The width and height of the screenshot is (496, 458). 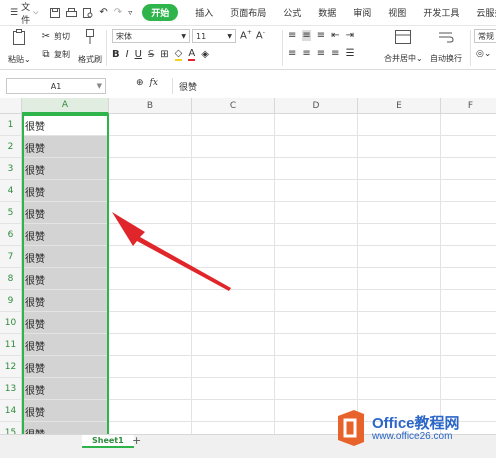 I want to click on red-arrow-icon, so click(x=171, y=251).